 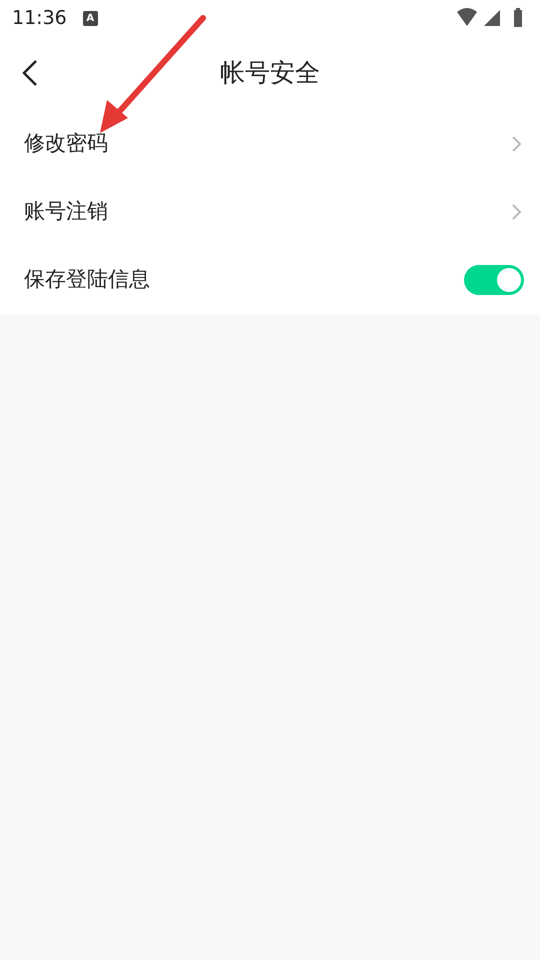 What do you see at coordinates (270, 212) in the screenshot?
I see `settings-item: 账号注销` at bounding box center [270, 212].